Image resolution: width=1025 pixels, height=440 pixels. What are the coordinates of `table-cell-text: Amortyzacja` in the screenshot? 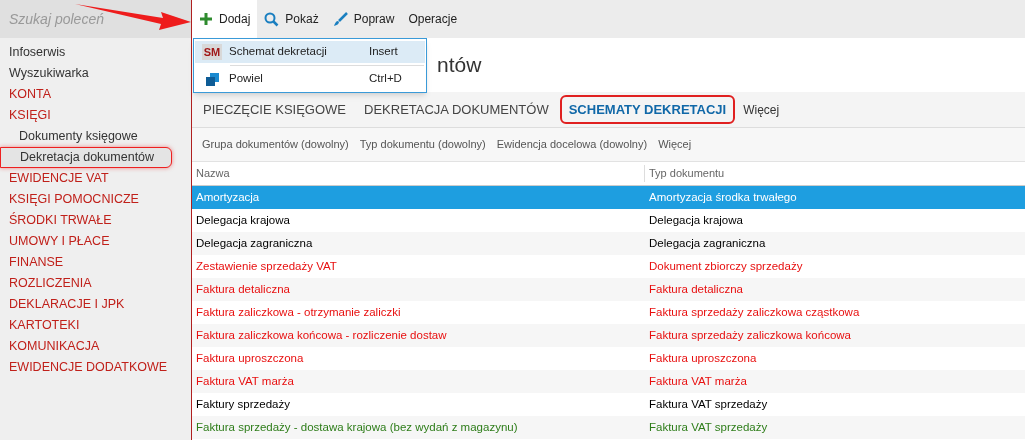 It's located at (228, 197).